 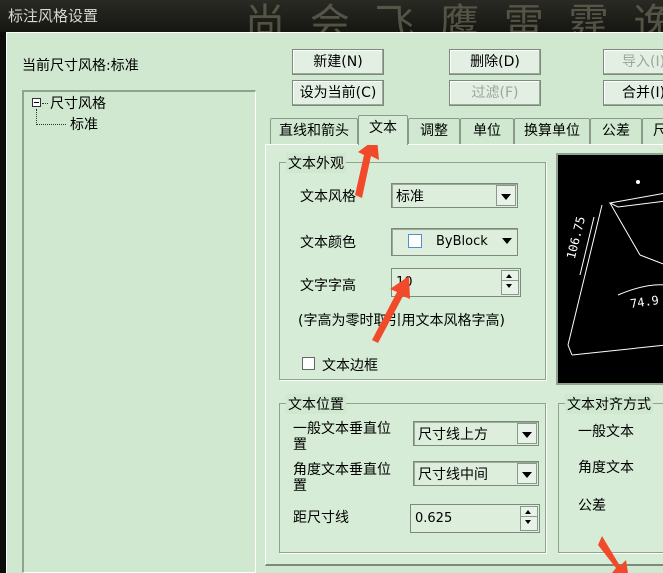 What do you see at coordinates (350, 366) in the screenshot?
I see `text-border-label: 文本边框` at bounding box center [350, 366].